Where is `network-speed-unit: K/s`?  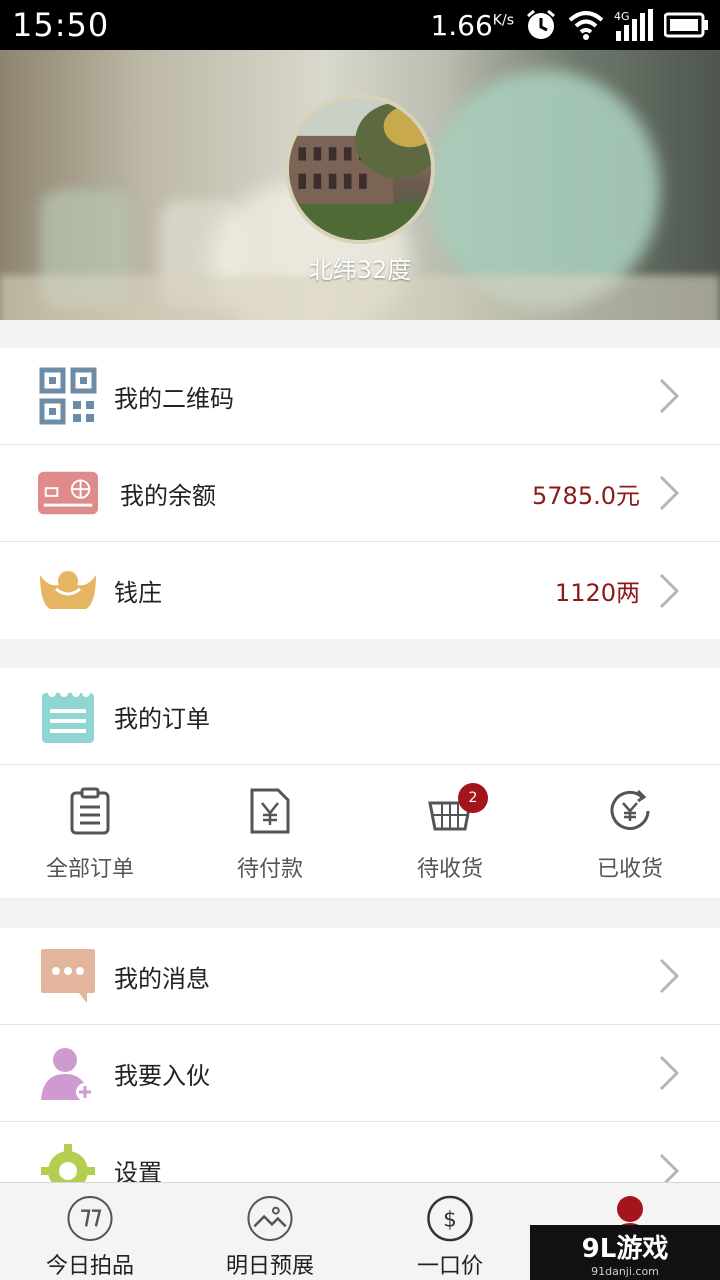 network-speed-unit: K/s is located at coordinates (503, 20).